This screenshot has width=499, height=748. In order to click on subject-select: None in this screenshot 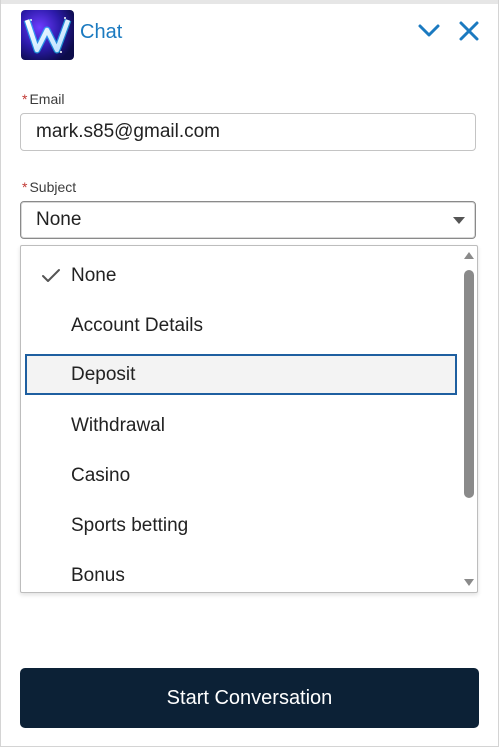, I will do `click(248, 220)`.